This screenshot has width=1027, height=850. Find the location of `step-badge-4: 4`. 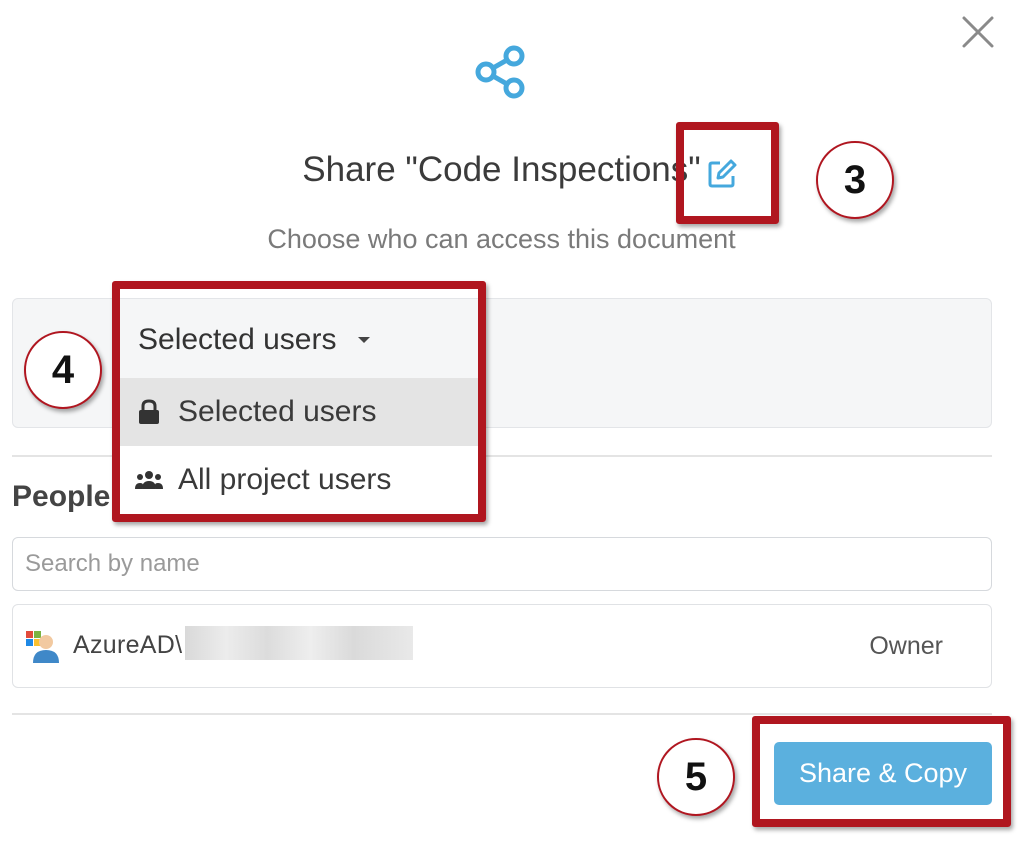

step-badge-4: 4 is located at coordinates (63, 370).